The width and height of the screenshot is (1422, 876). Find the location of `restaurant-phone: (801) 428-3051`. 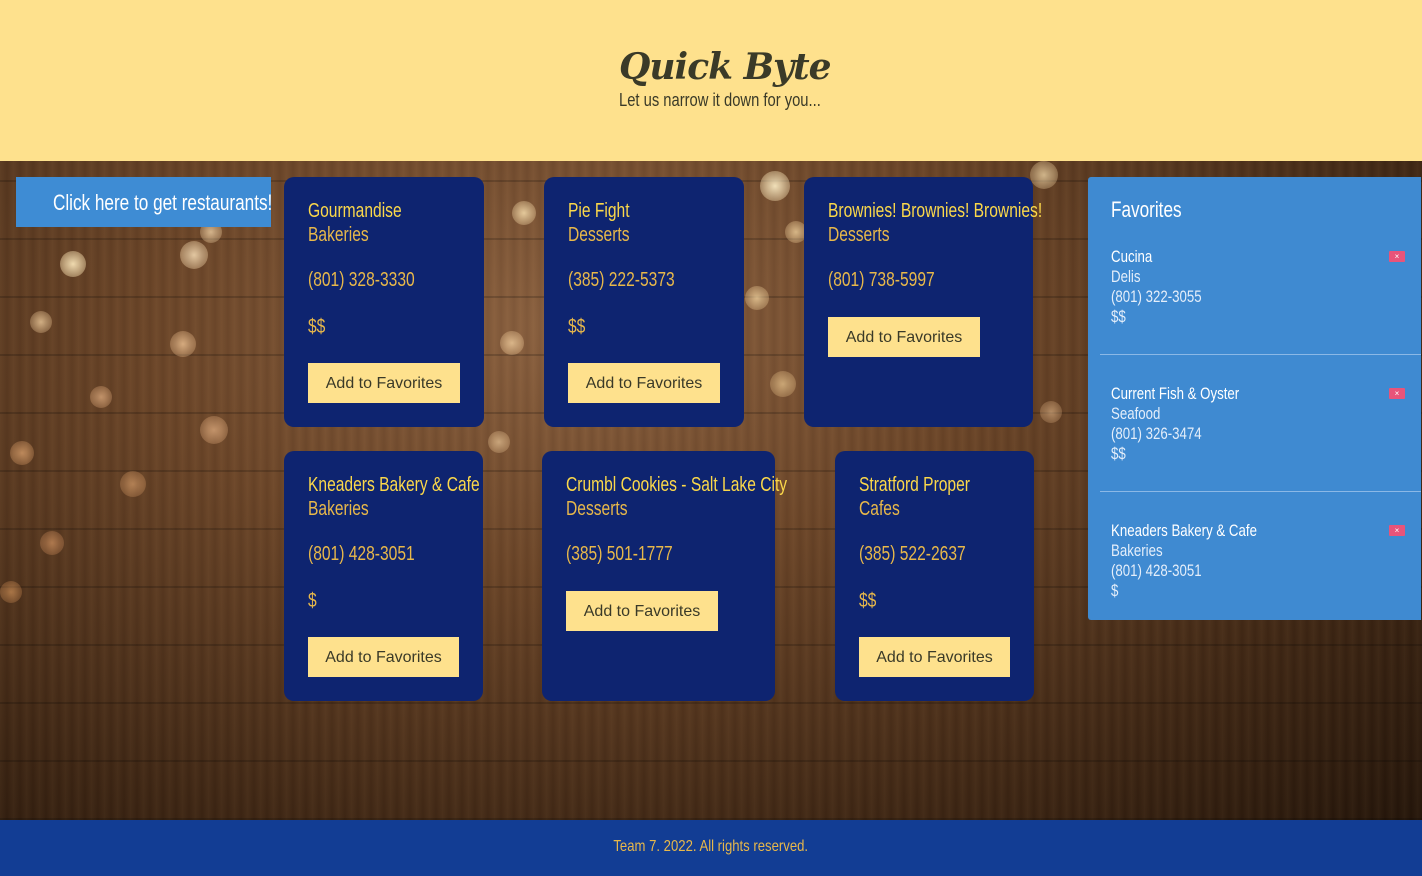

restaurant-phone: (801) 428-3051 is located at coordinates (361, 554).